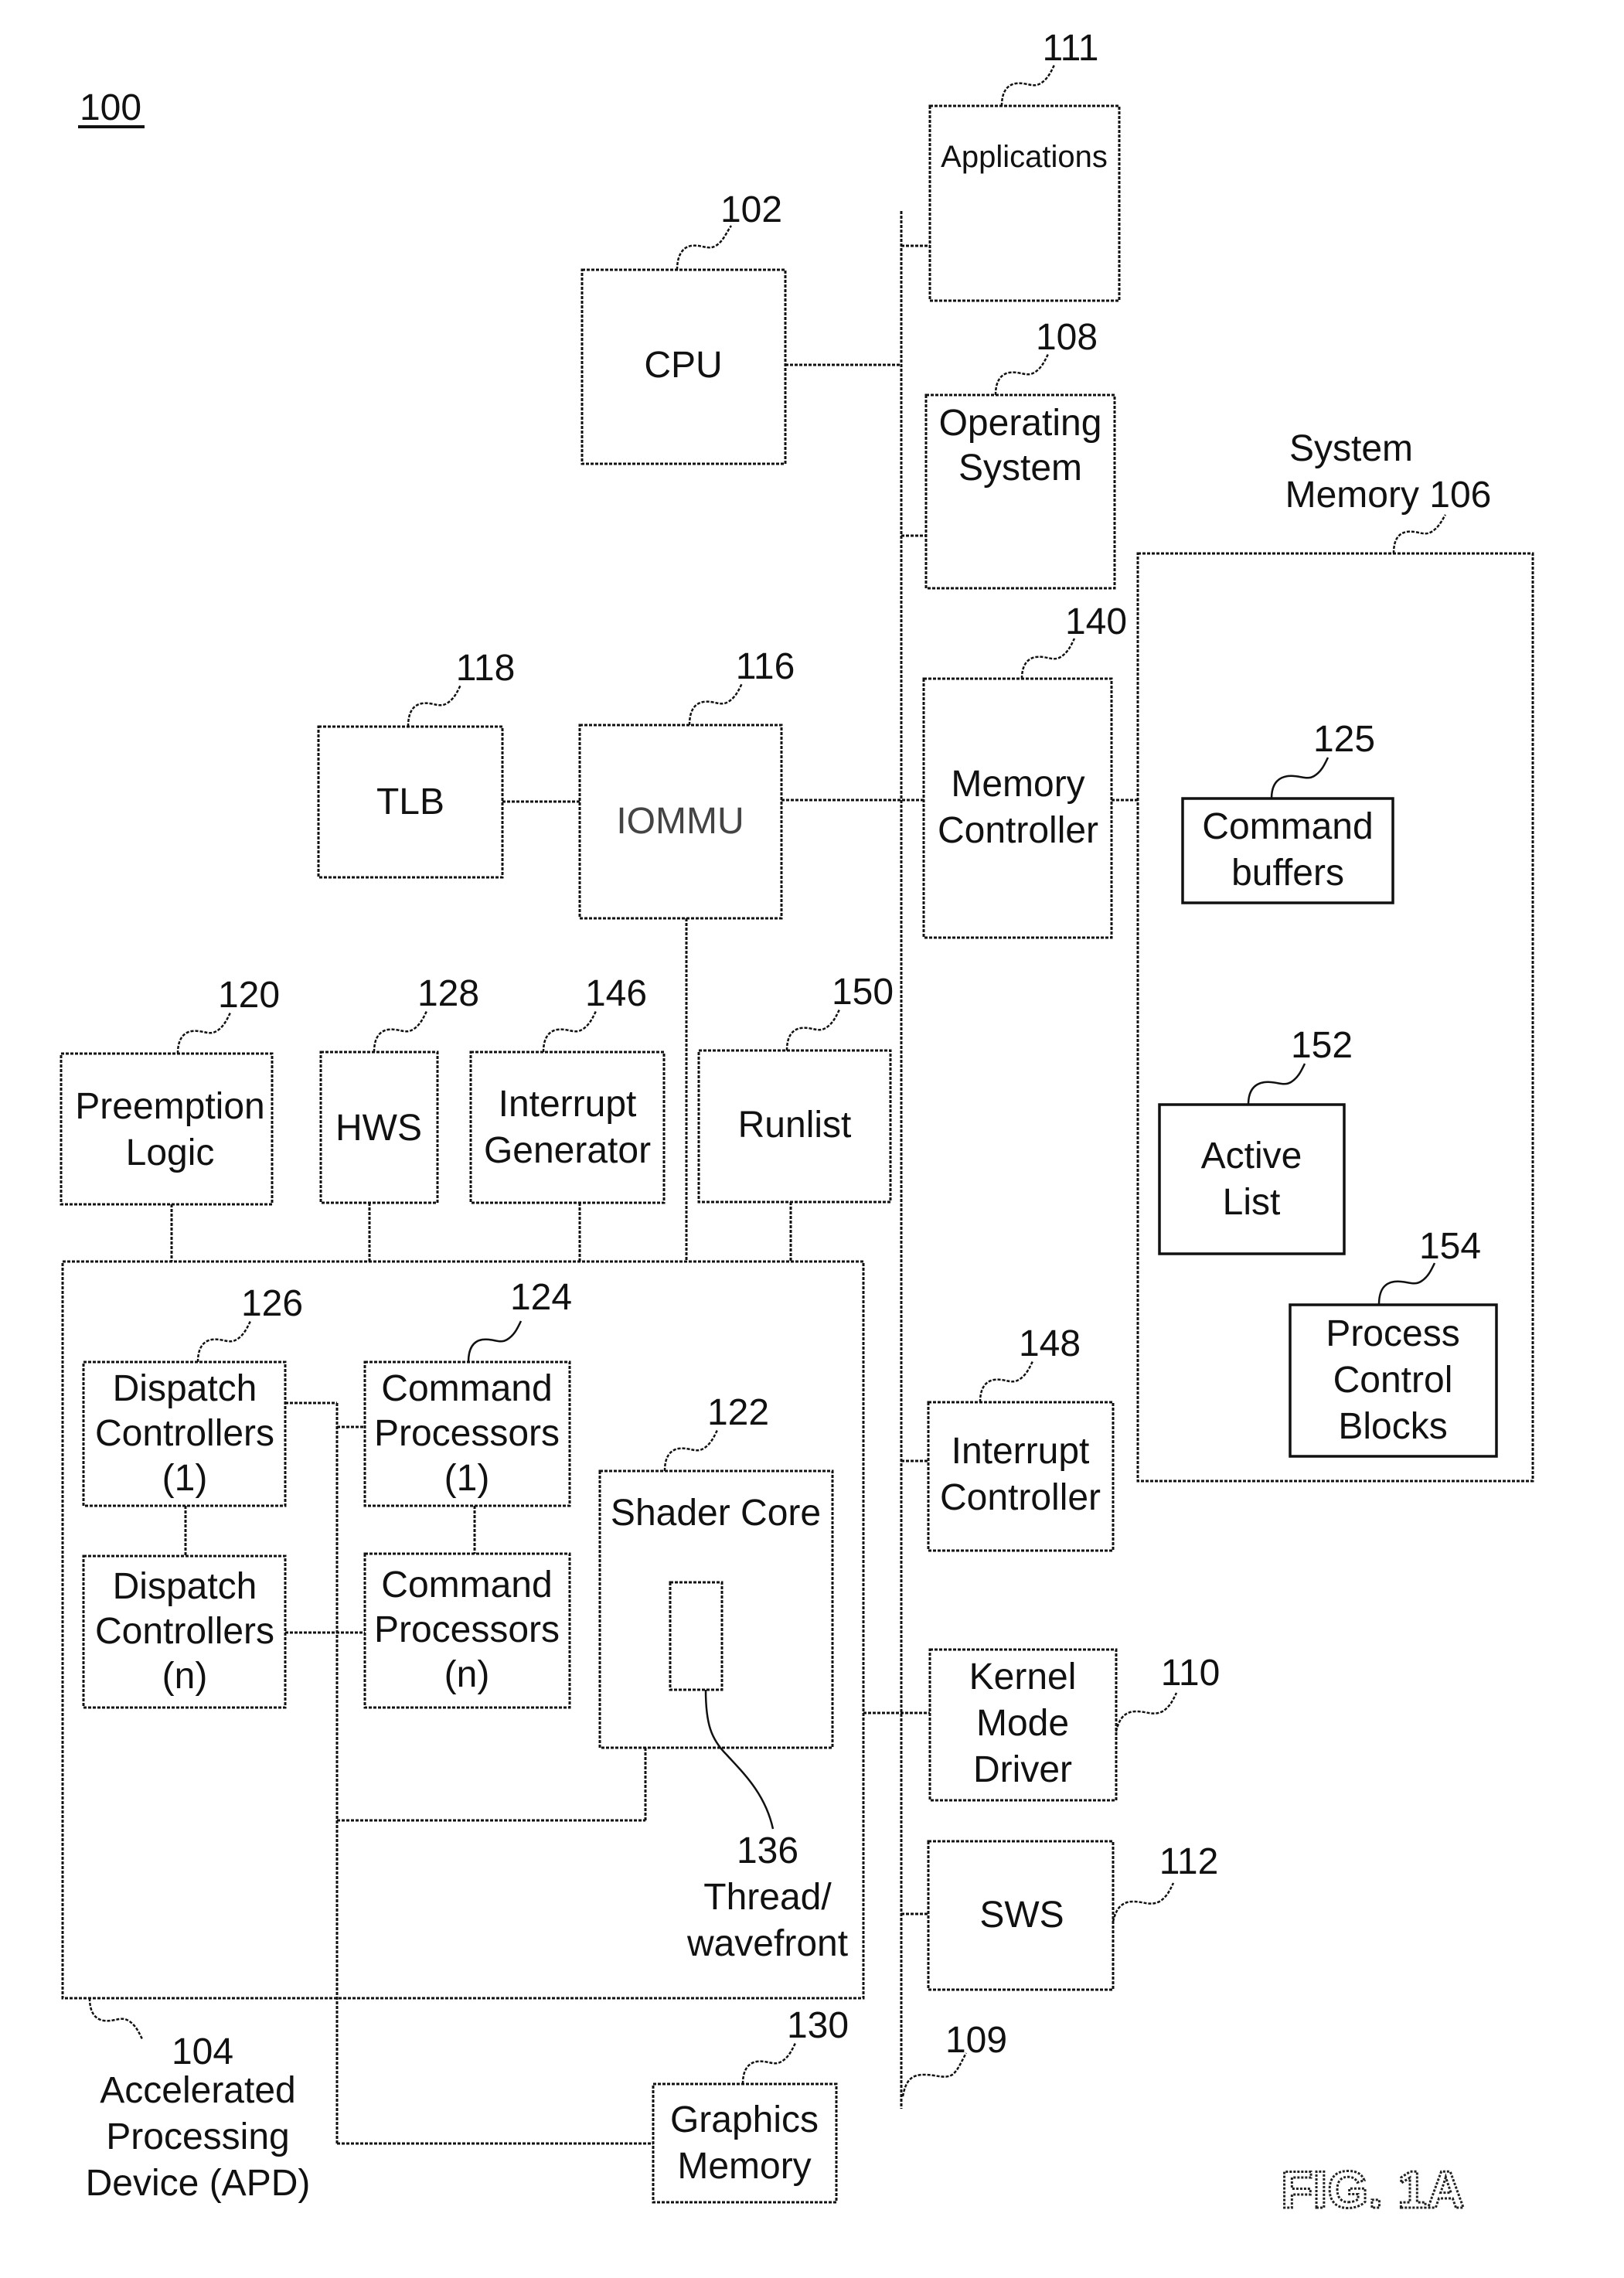  What do you see at coordinates (467, 1675) in the screenshot?
I see `command-processors-n-label-line3: (n)` at bounding box center [467, 1675].